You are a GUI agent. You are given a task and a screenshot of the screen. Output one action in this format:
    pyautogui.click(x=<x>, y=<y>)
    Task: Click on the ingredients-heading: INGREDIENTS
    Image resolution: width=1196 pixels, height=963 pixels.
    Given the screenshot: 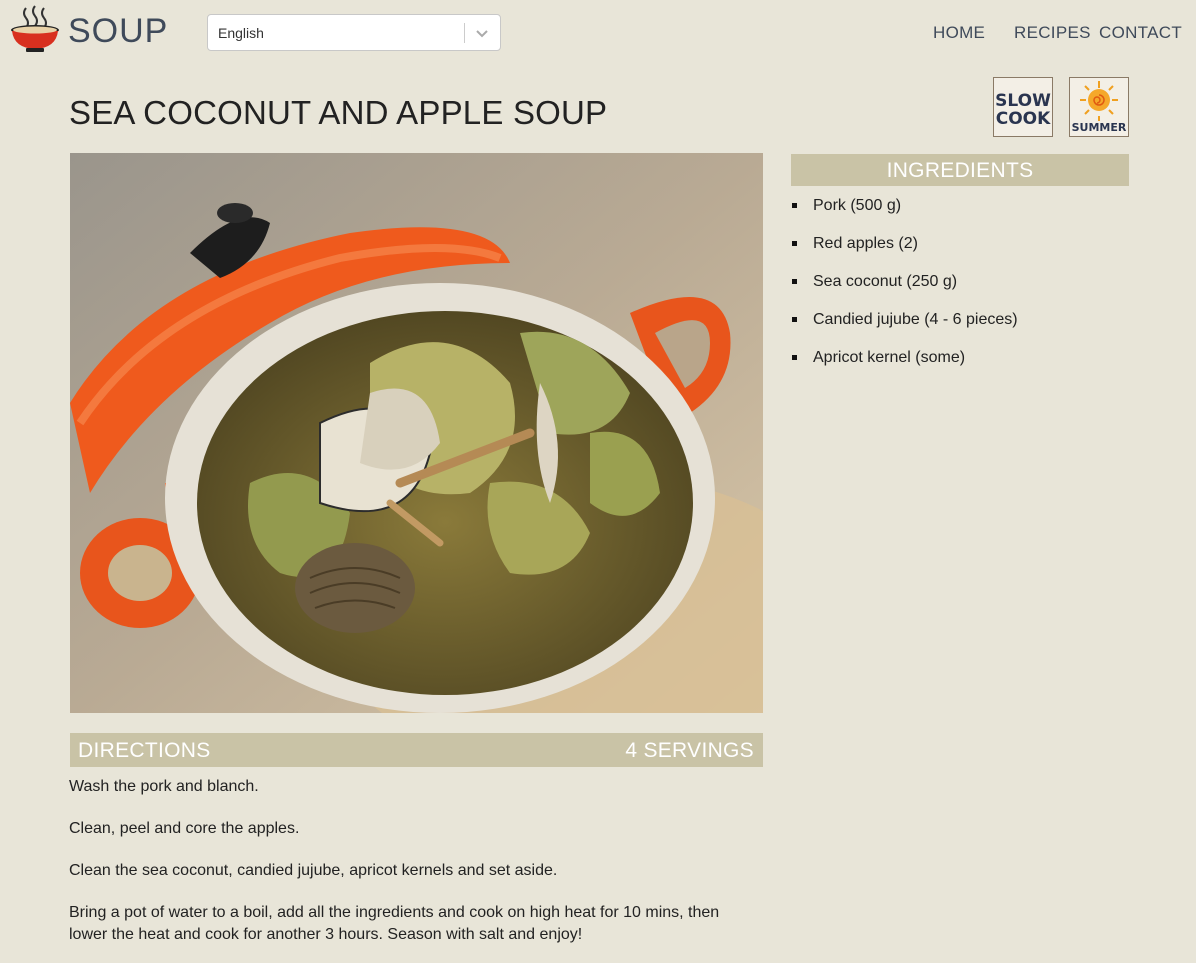 What is the action you would take?
    pyautogui.click(x=960, y=170)
    